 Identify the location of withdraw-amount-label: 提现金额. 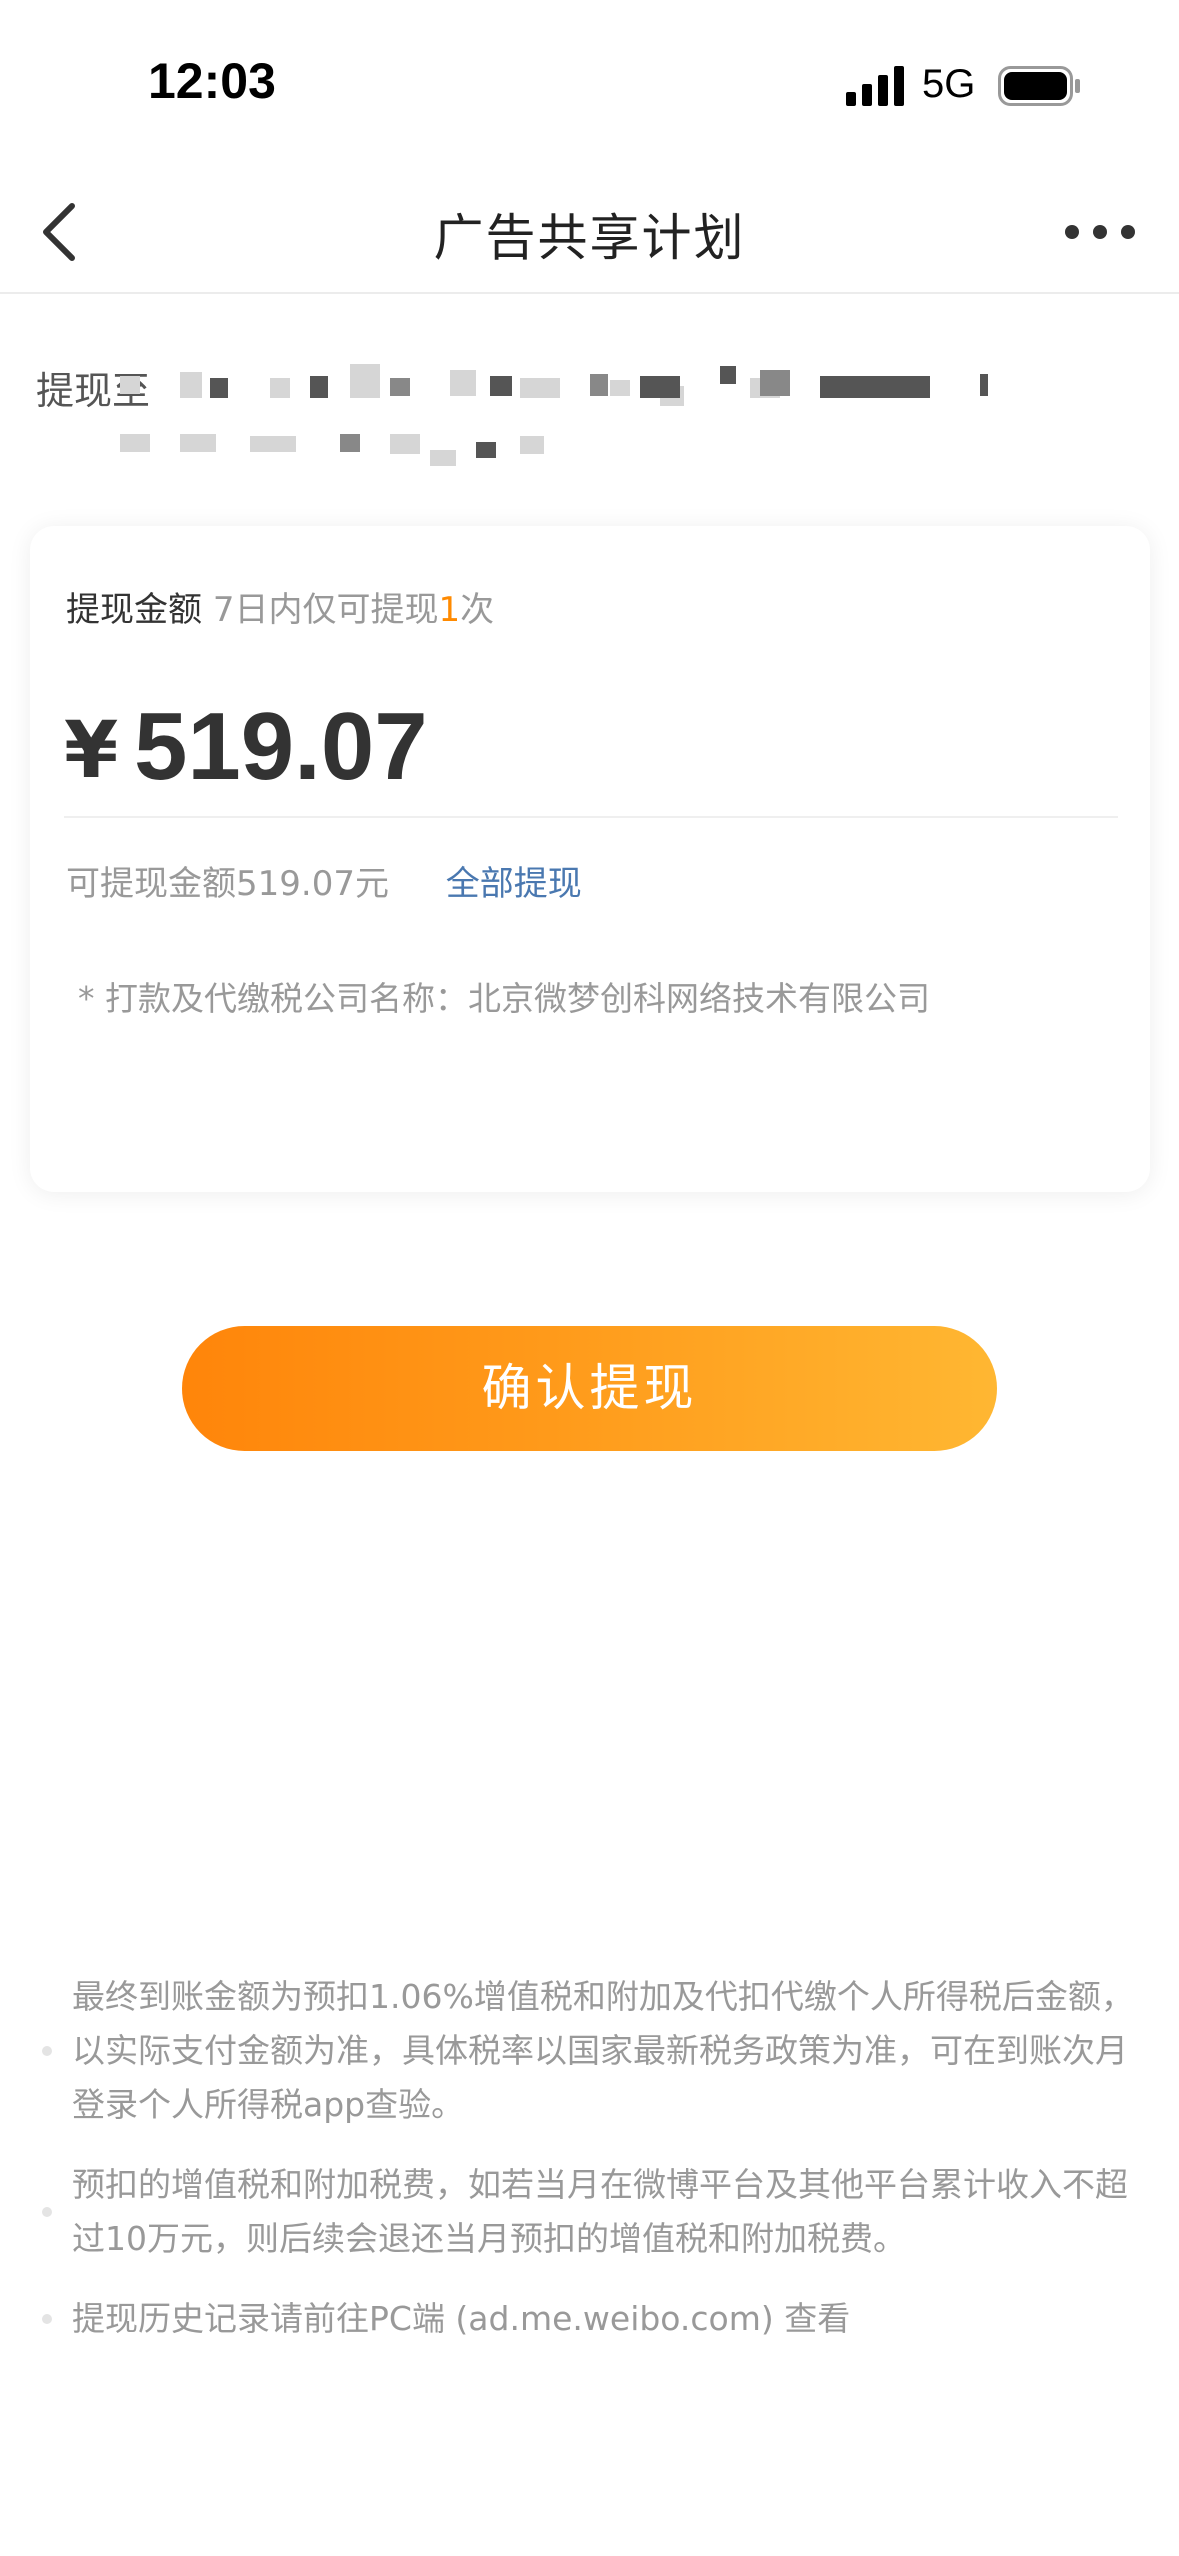
(134, 610).